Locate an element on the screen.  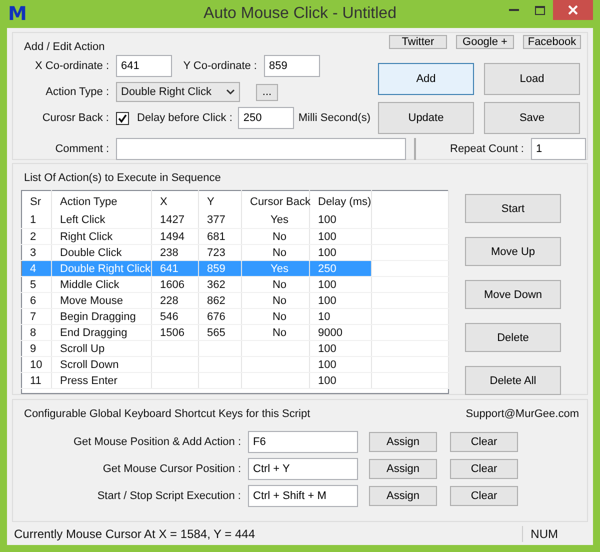
list-button: Delete is located at coordinates (513, 337).